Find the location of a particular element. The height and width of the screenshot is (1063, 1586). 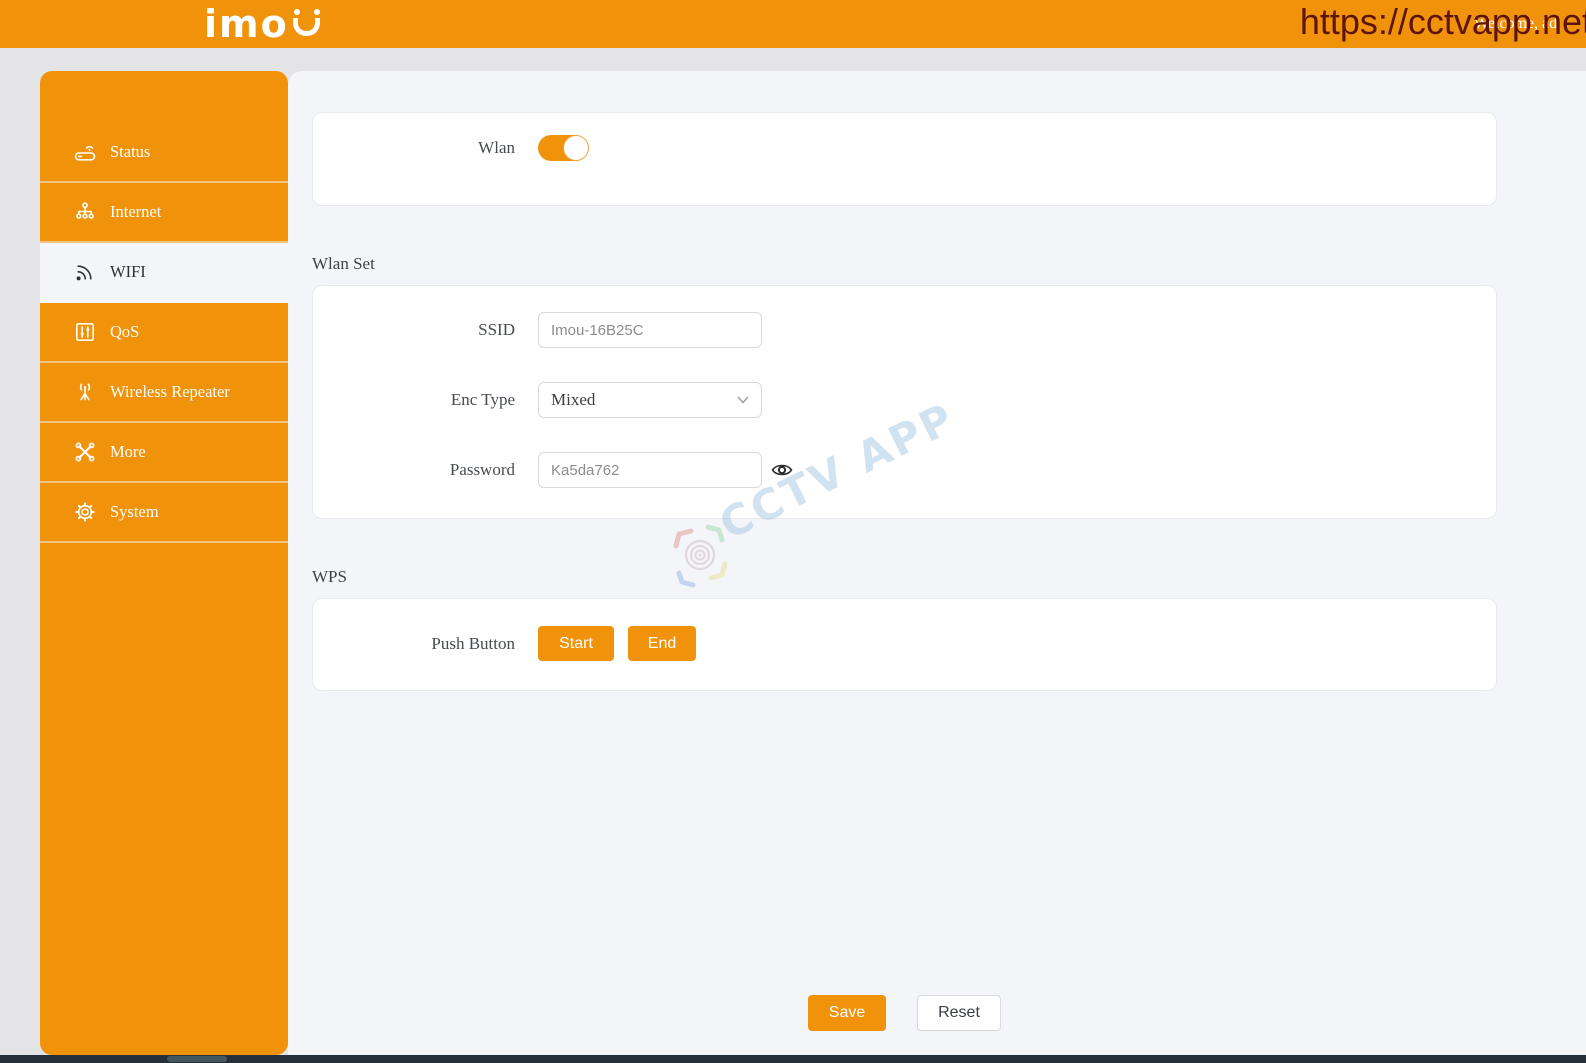

enc-type-select: Mixed is located at coordinates (650, 400).